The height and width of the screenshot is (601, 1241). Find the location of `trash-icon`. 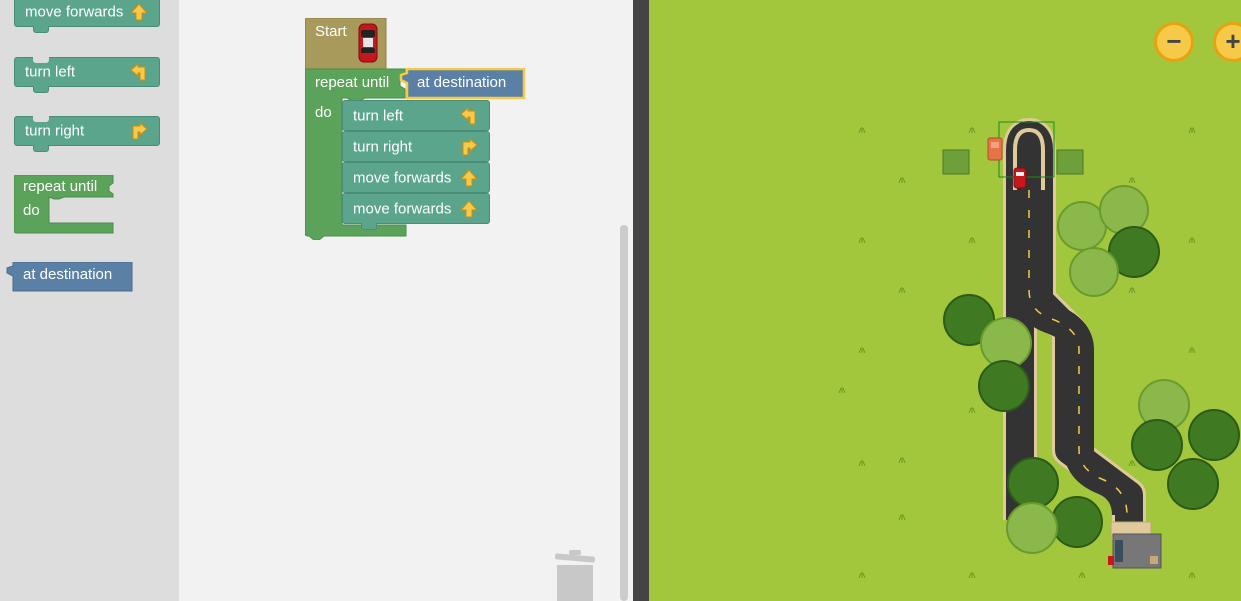

trash-icon is located at coordinates (575, 575).